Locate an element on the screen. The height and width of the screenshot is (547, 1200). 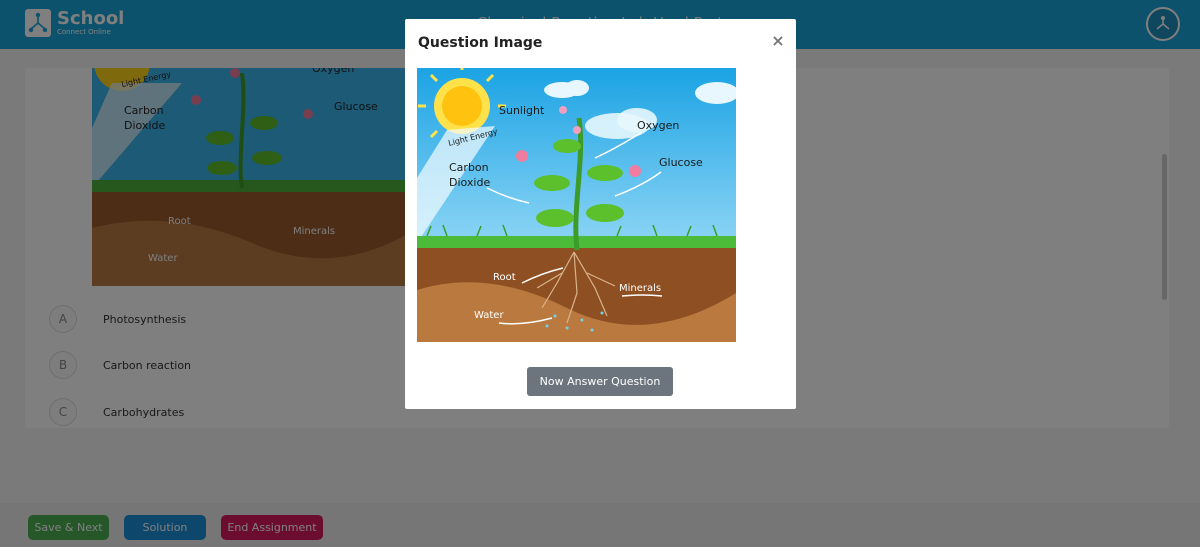
label-water: Water is located at coordinates (489, 315).